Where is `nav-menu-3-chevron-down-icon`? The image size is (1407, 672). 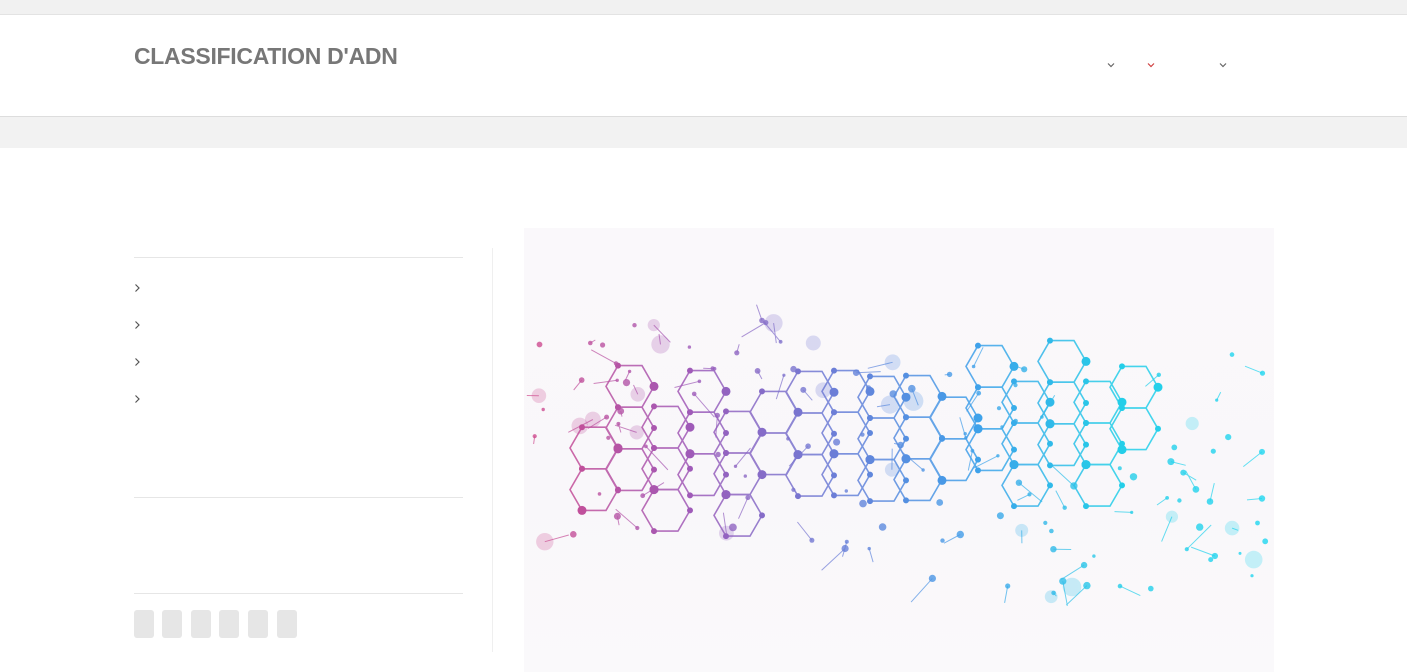 nav-menu-3-chevron-down-icon is located at coordinates (1223, 65).